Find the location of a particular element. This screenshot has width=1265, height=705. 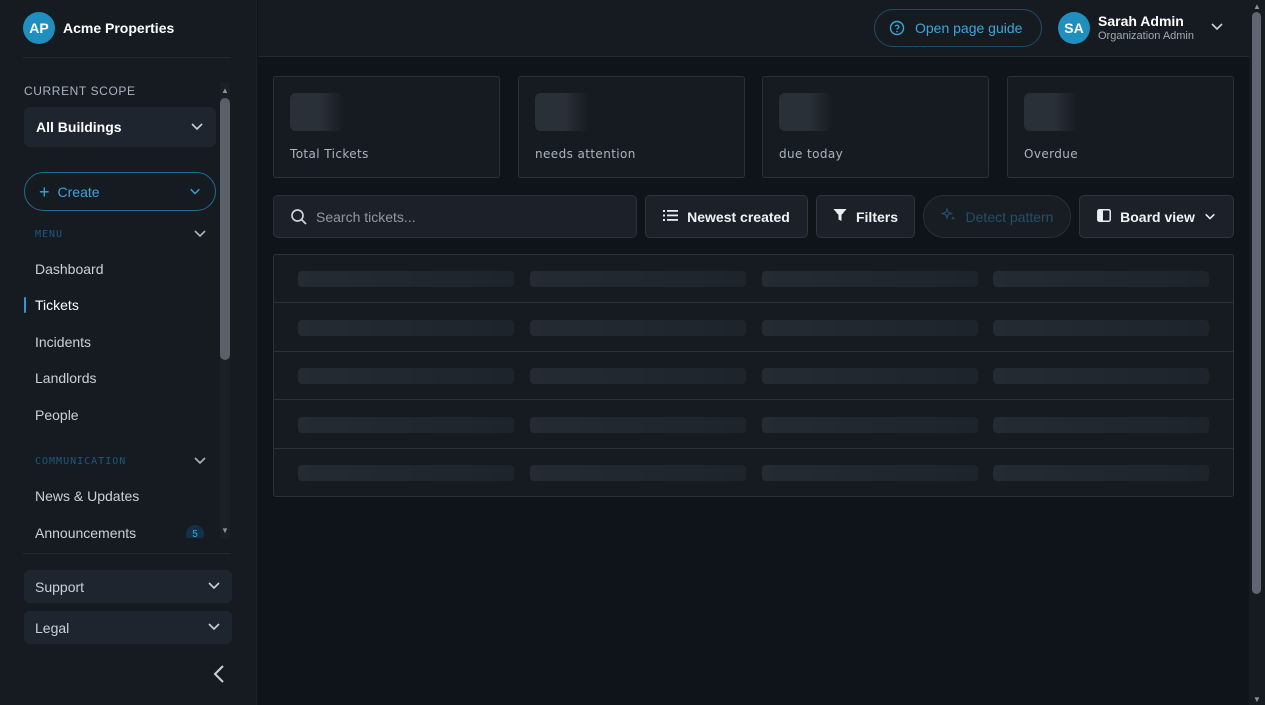

sidebar-scrollbar: ▲ ▼ is located at coordinates (225, 310).